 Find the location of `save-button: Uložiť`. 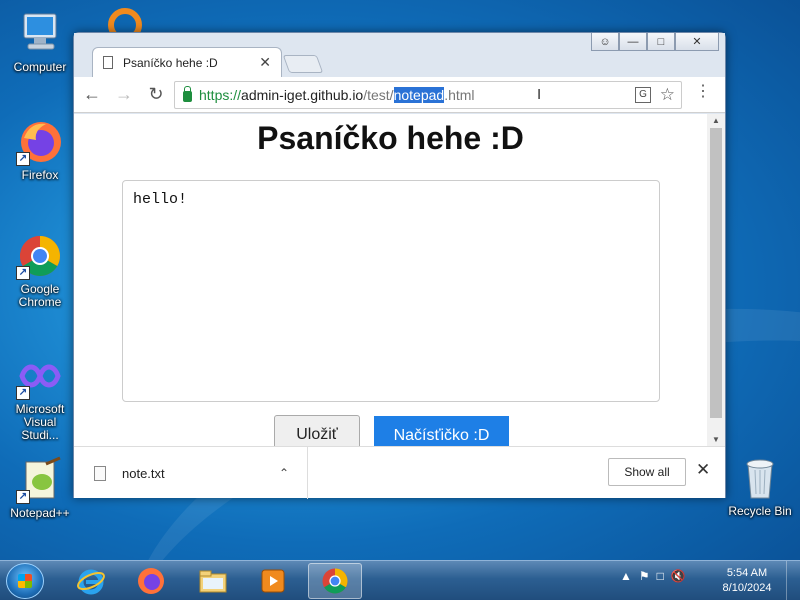

save-button: Uložiť is located at coordinates (317, 430).